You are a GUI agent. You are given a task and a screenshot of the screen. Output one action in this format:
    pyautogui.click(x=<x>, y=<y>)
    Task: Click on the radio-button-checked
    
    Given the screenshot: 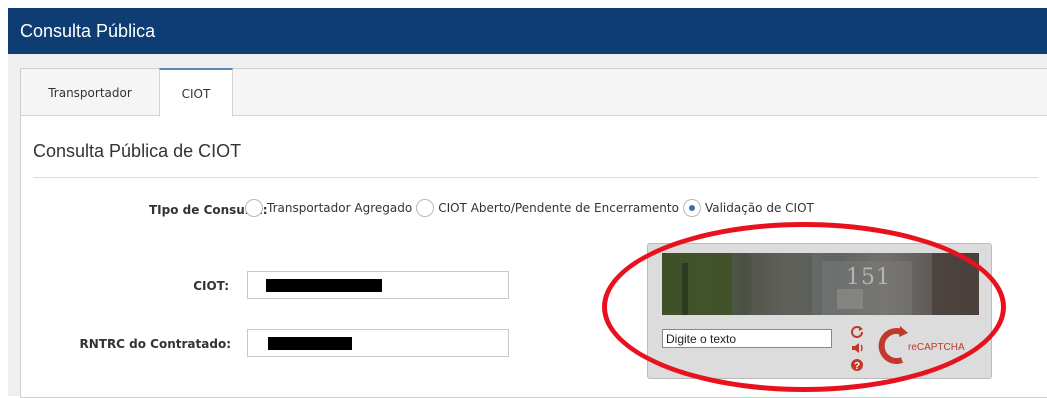 What is the action you would take?
    pyautogui.click(x=691, y=208)
    